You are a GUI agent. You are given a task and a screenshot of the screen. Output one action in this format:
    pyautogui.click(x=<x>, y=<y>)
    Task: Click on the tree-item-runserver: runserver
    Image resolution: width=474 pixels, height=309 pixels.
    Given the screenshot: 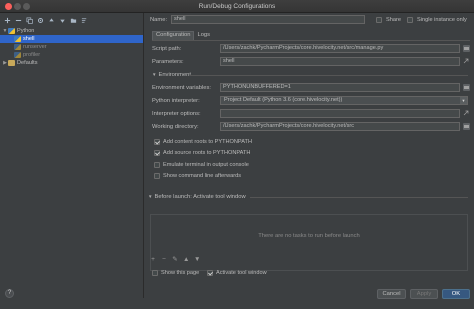 What is the action you would take?
    pyautogui.click(x=71, y=47)
    